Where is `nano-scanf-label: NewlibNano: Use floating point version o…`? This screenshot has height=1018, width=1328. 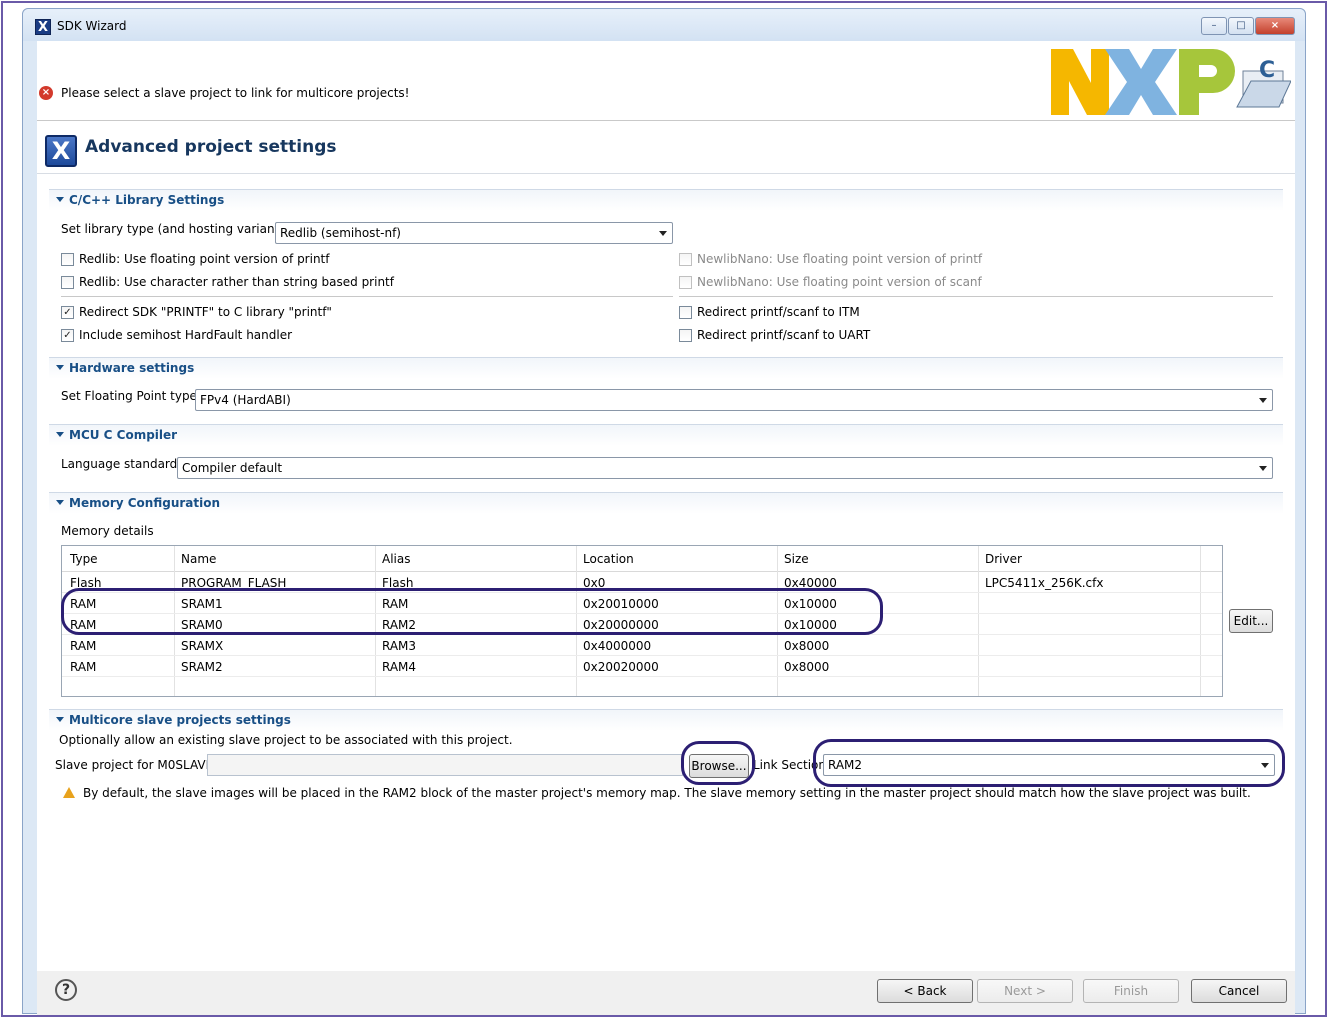 nano-scanf-label: NewlibNano: Use floating point version o… is located at coordinates (839, 282).